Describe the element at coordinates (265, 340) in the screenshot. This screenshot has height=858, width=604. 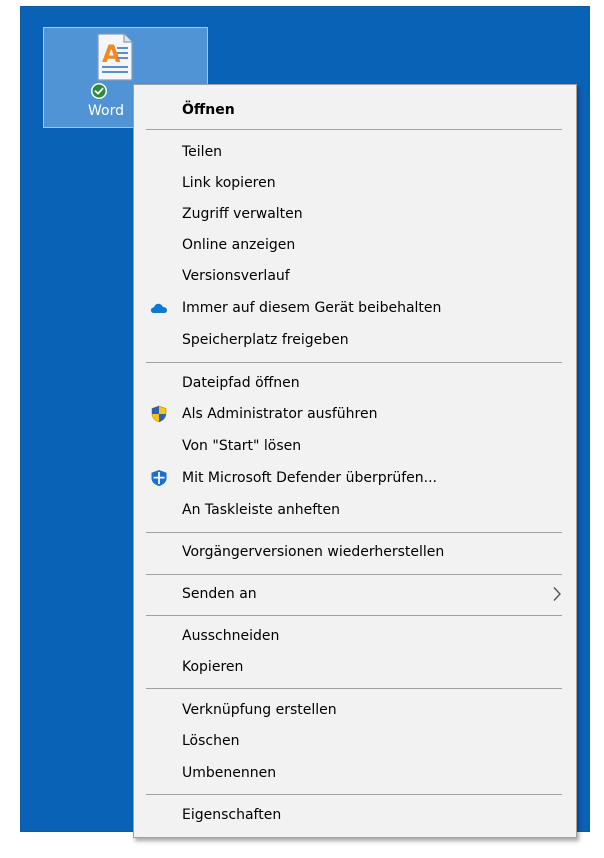
I see `menu-item-label: Speicherplatz freigeben` at that location.